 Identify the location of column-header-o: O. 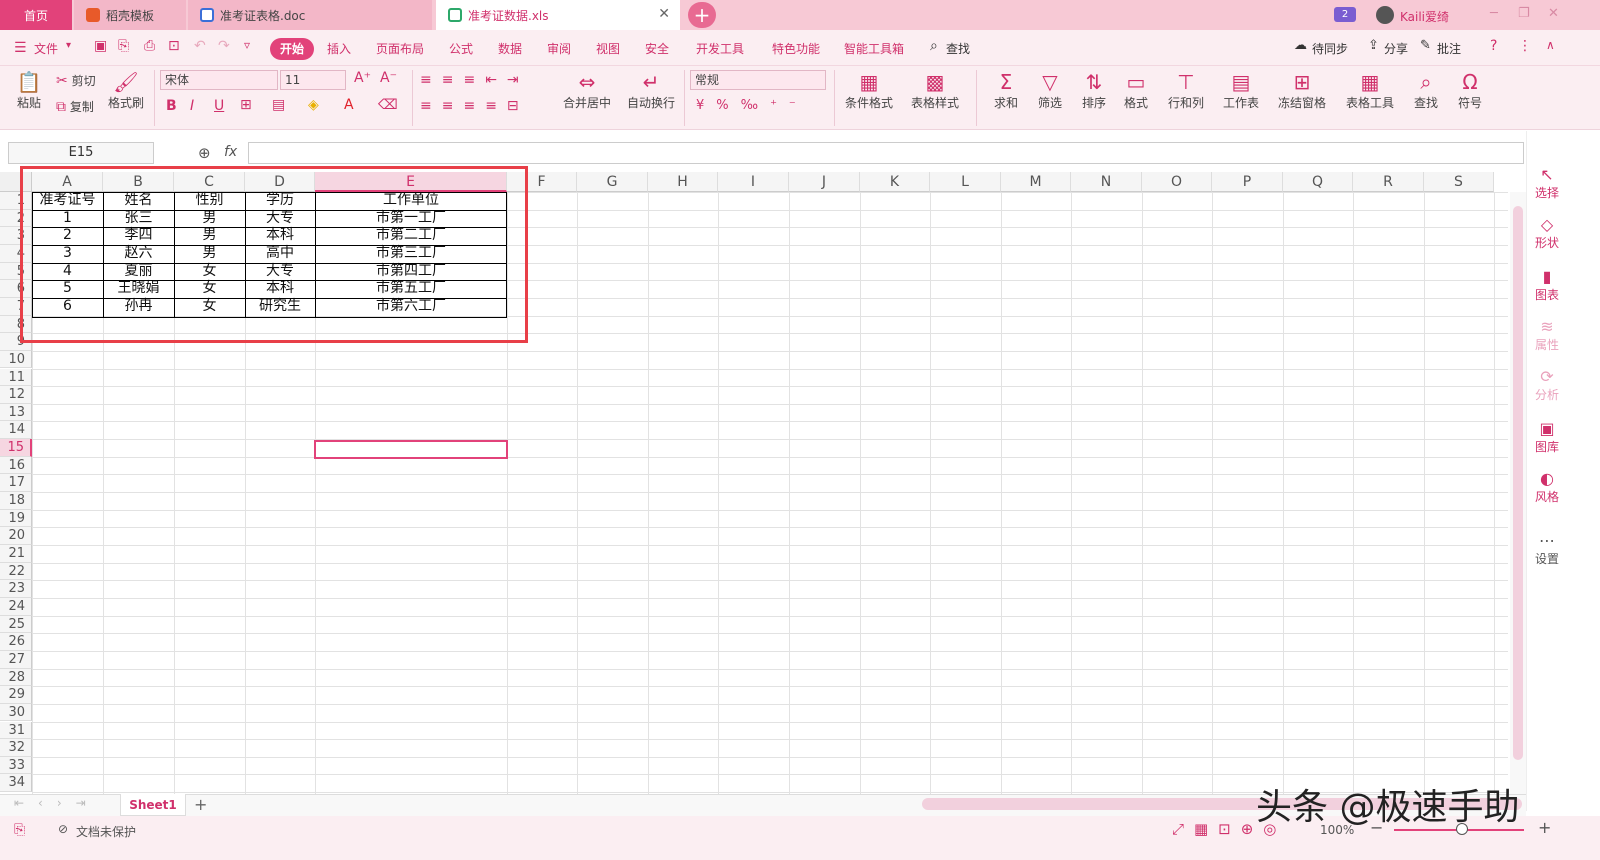
(1177, 182).